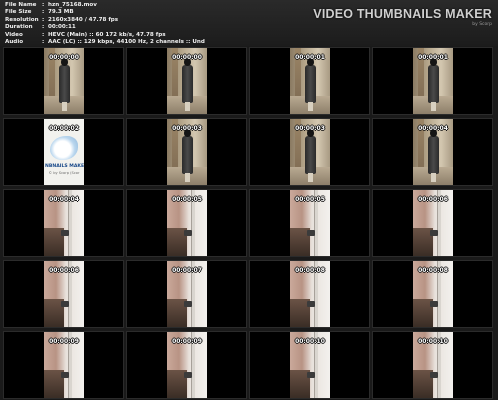 The height and width of the screenshot is (400, 498). What do you see at coordinates (64, 128) in the screenshot?
I see `timecode-label: 00:00:02` at bounding box center [64, 128].